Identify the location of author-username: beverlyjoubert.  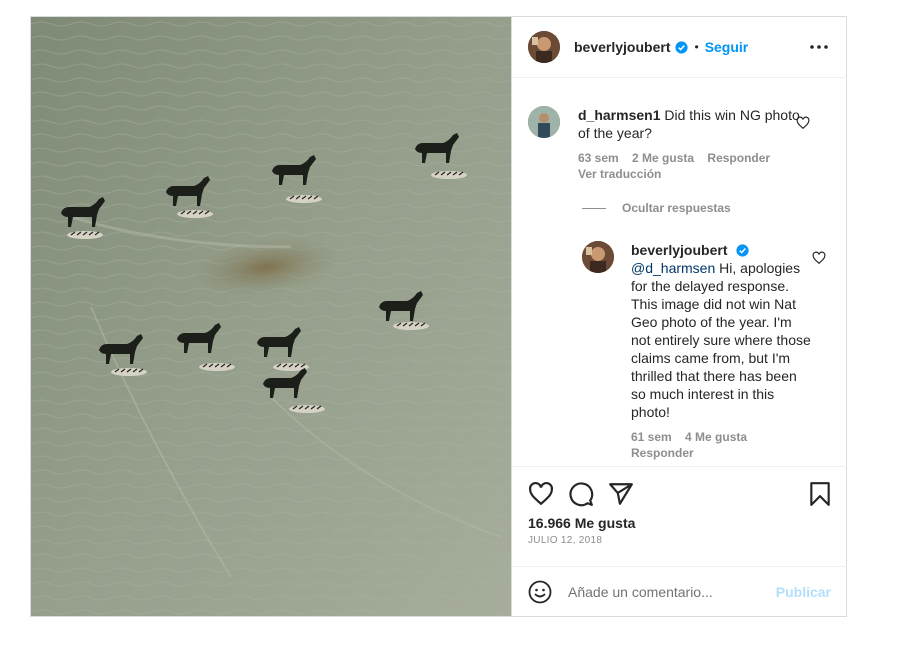
(622, 47).